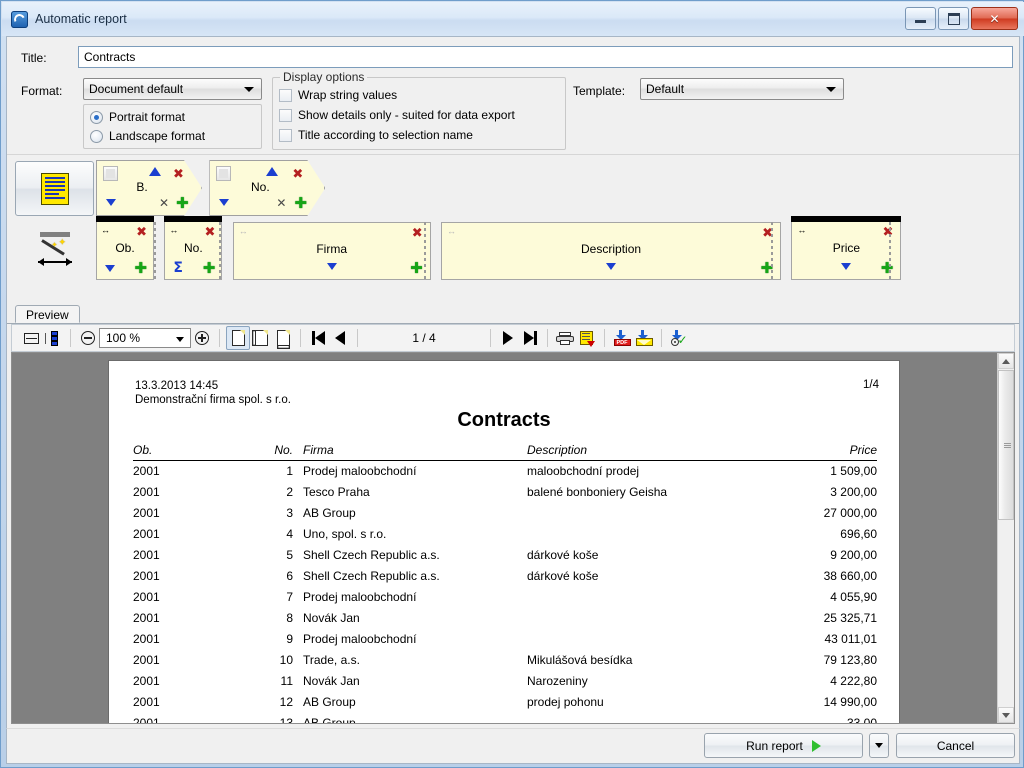 This screenshot has width=1024, height=768. What do you see at coordinates (54, 188) in the screenshot?
I see `report-layout-button` at bounding box center [54, 188].